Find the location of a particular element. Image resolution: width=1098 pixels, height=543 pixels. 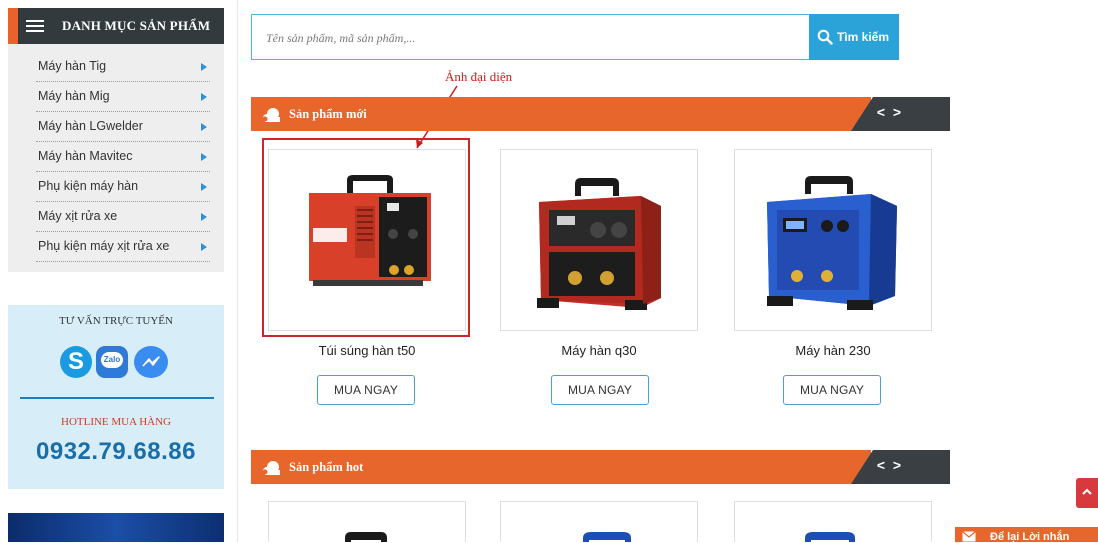

contact-icons: S Zalo is located at coordinates (120, 364).